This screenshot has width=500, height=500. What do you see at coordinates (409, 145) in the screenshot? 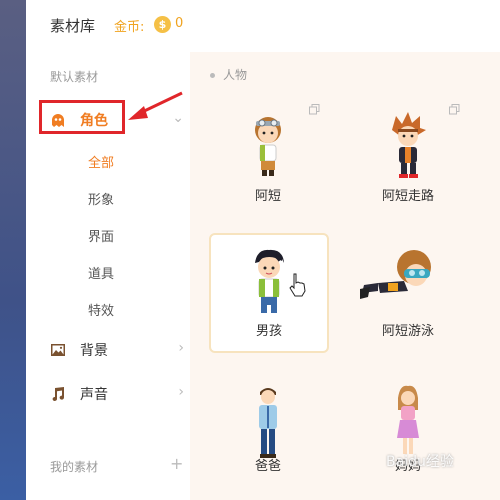
I see `character-aduan-walking-image` at bounding box center [409, 145].